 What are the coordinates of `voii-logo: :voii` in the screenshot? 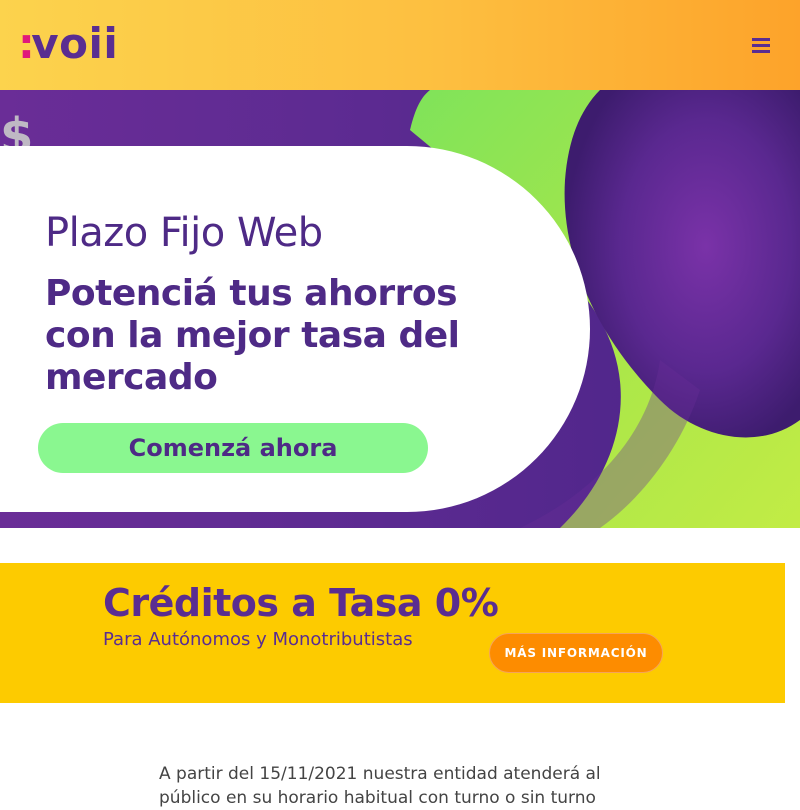 It's located at (68, 44).